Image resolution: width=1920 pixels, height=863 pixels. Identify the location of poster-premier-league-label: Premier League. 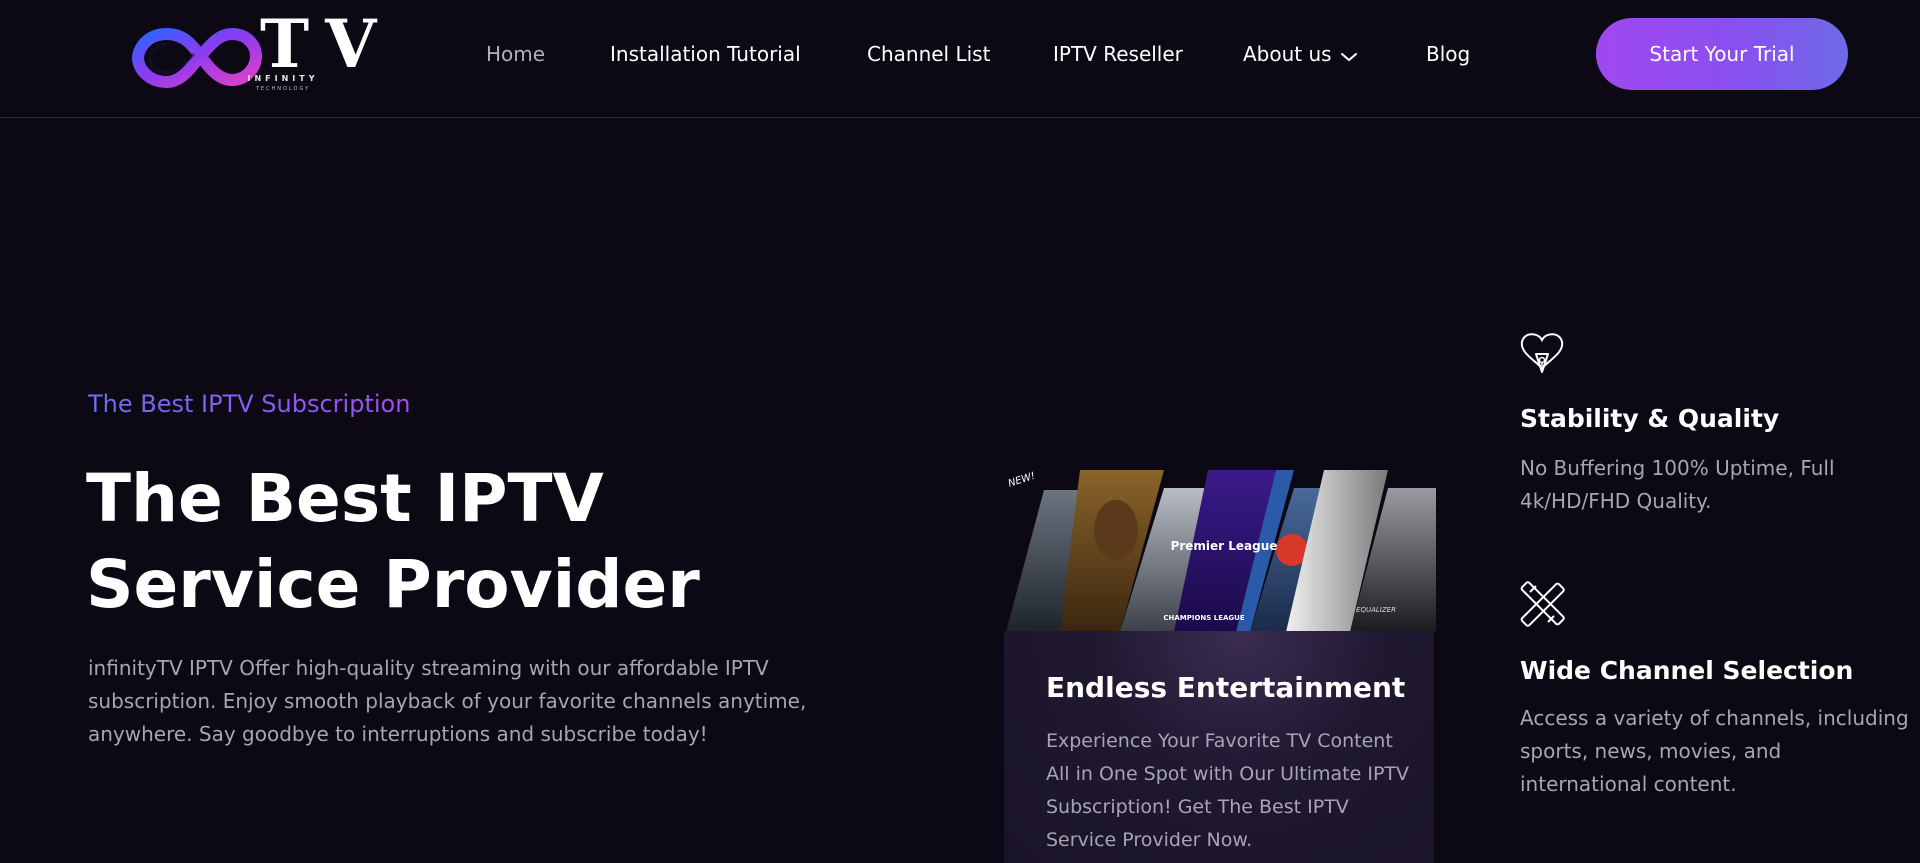
(1224, 546).